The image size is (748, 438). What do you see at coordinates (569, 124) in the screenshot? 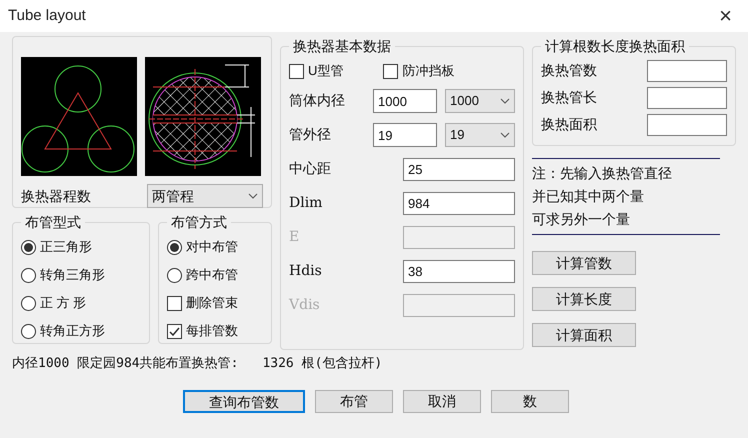
I see `field-label: 换热面积` at bounding box center [569, 124].